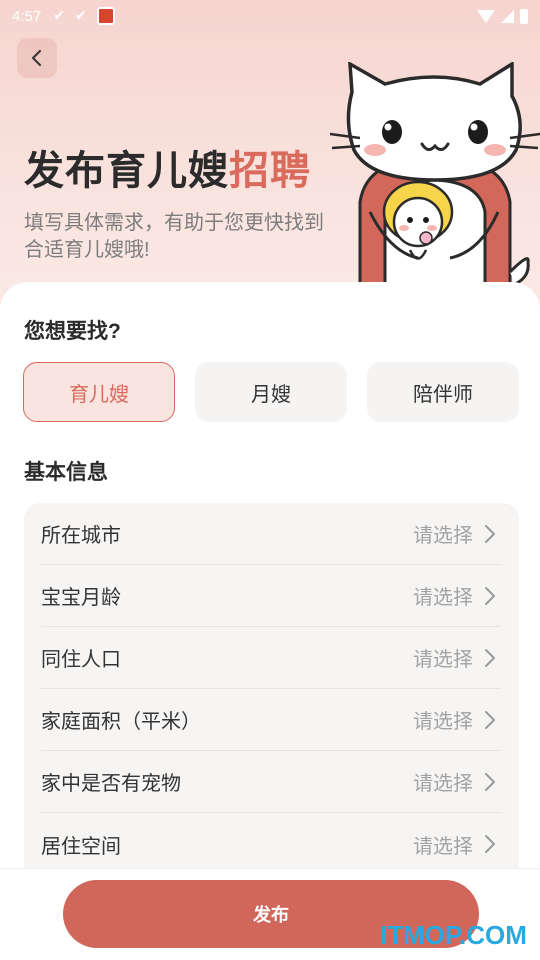 The height and width of the screenshot is (960, 540). Describe the element at coordinates (270, 171) in the screenshot. I see `page-title-accent: 招聘` at that location.